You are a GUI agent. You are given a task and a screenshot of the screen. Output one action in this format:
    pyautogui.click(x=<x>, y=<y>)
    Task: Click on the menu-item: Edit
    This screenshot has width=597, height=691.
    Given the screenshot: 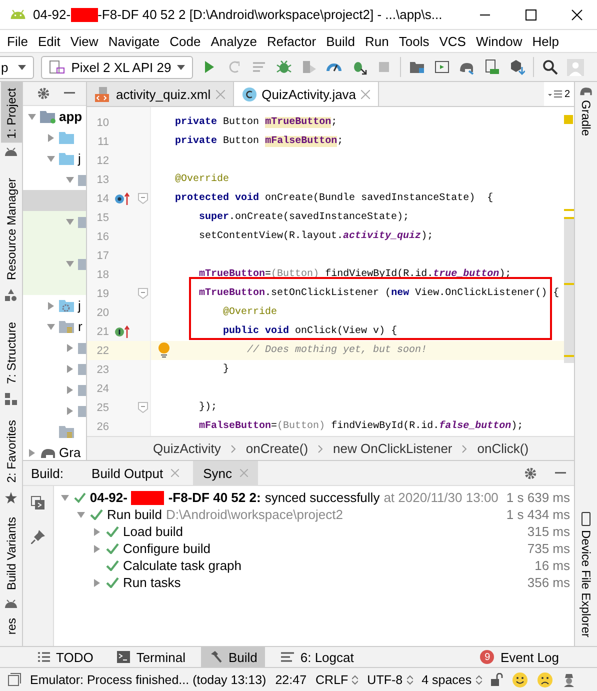 What is the action you would take?
    pyautogui.click(x=49, y=41)
    